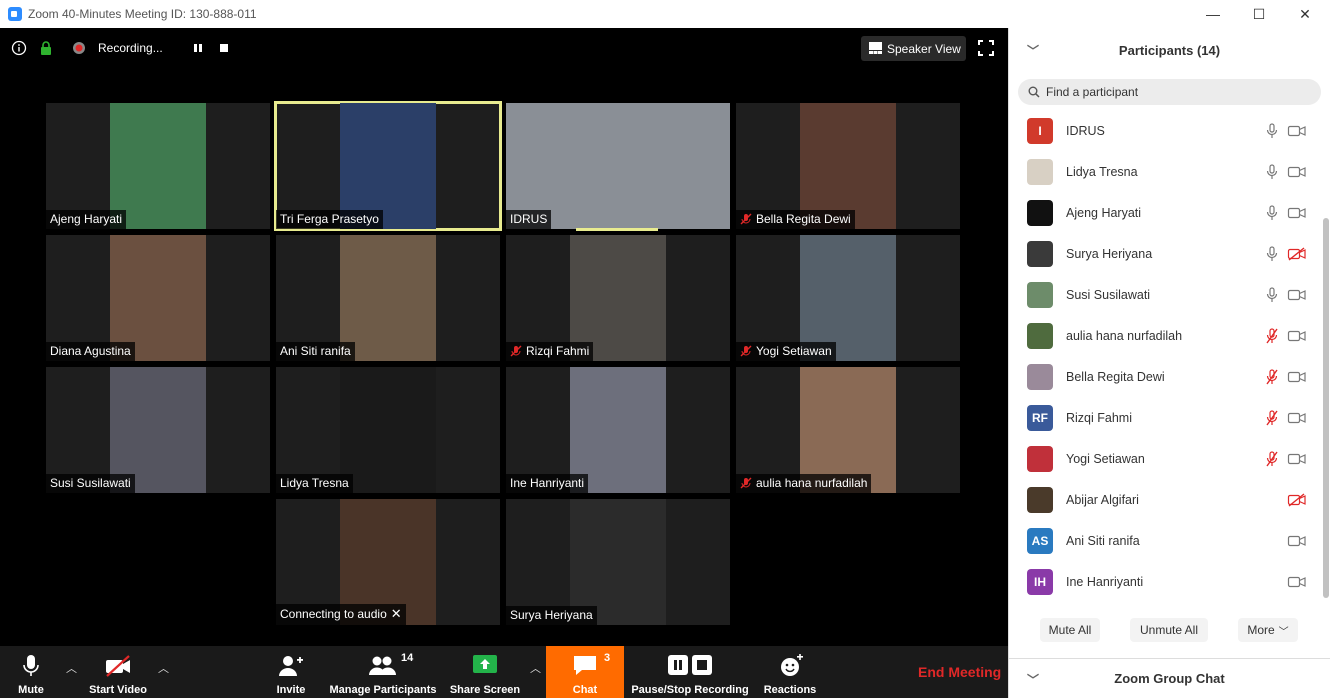  What do you see at coordinates (618, 298) in the screenshot?
I see `video-tile: Rizqi Fahmi` at bounding box center [618, 298].